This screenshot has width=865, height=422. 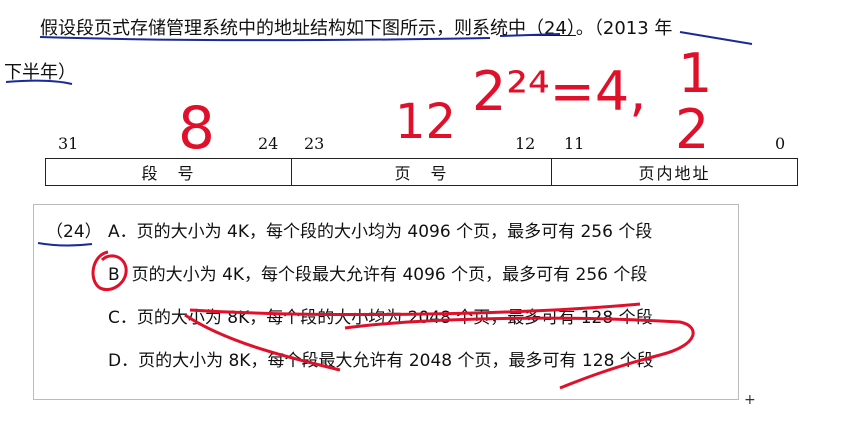 What do you see at coordinates (559, 91) in the screenshot?
I see `calc-note: 2²⁴=4,` at bounding box center [559, 91].